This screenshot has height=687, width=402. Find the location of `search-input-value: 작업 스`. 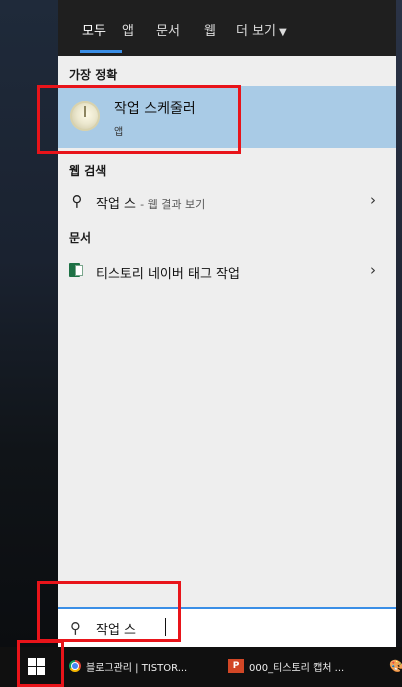

search-input-value: 작업 스 is located at coordinates (116, 628).